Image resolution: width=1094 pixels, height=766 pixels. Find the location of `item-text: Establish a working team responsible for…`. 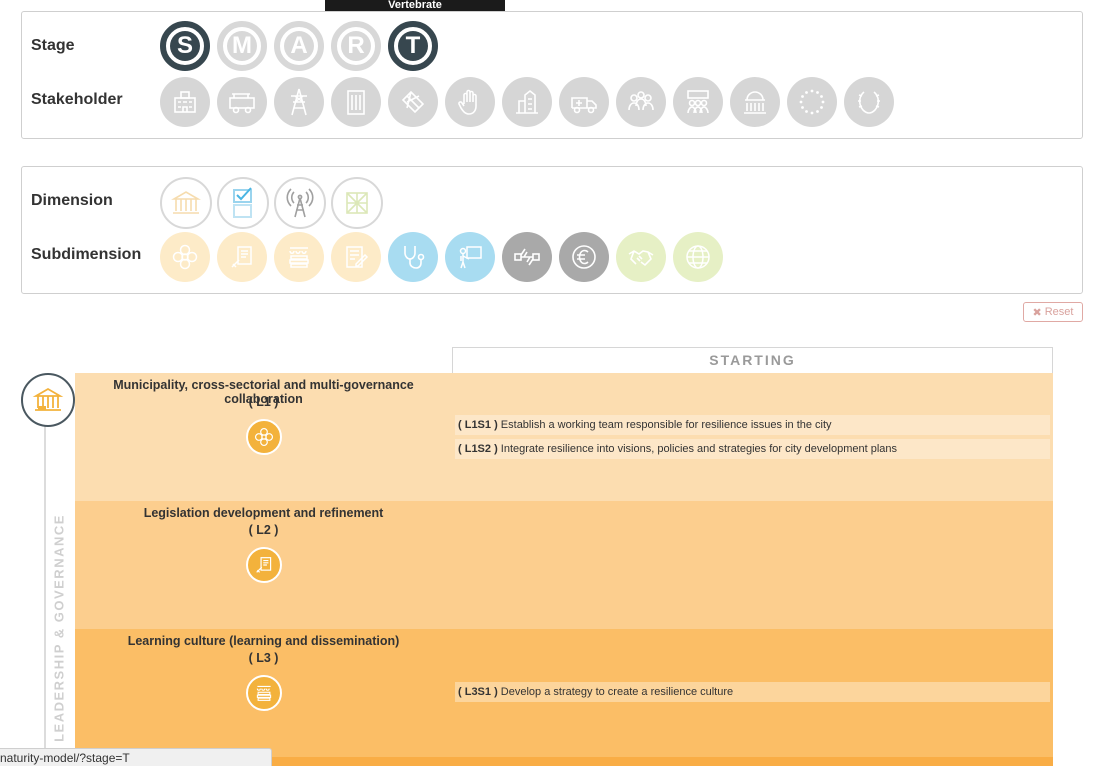

item-text: Establish a working team responsible for… is located at coordinates (666, 425).